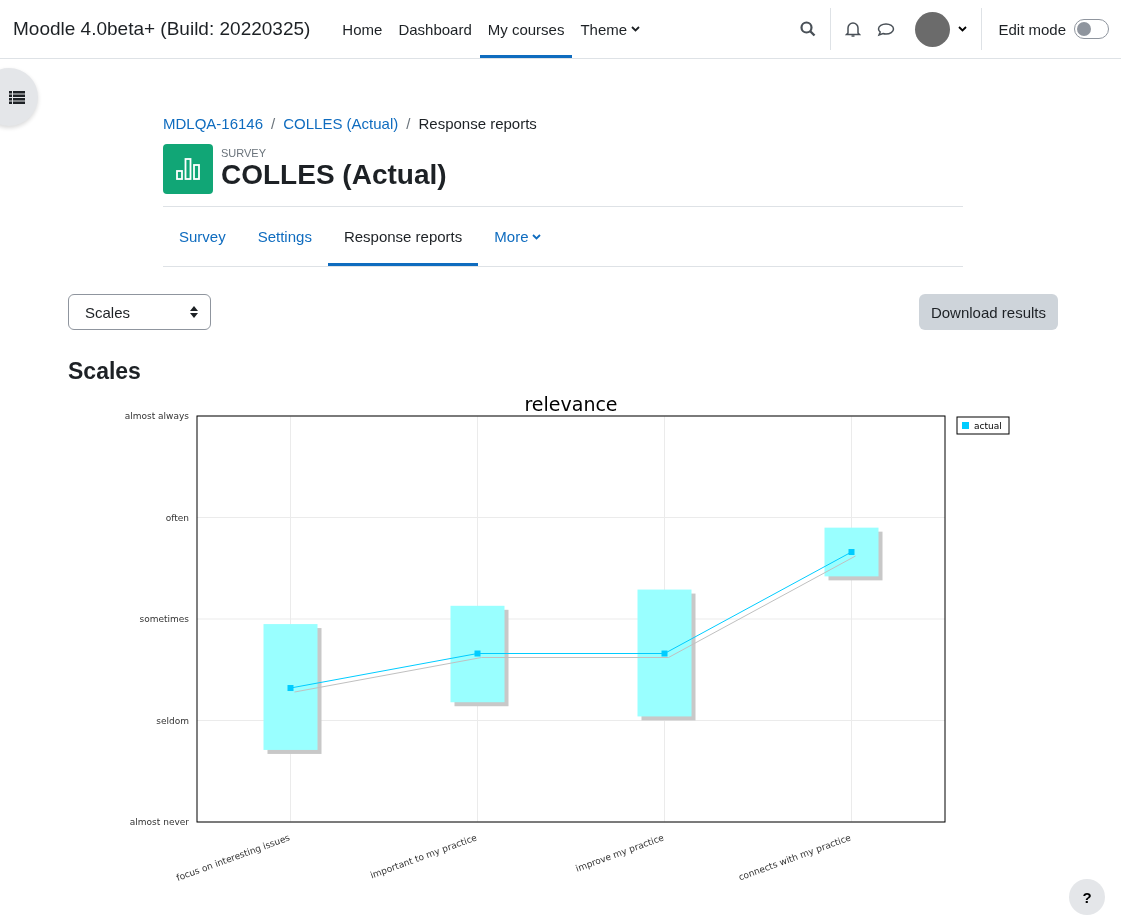 The image size is (1121, 923). What do you see at coordinates (105, 371) in the screenshot?
I see `section-heading: Scales` at bounding box center [105, 371].